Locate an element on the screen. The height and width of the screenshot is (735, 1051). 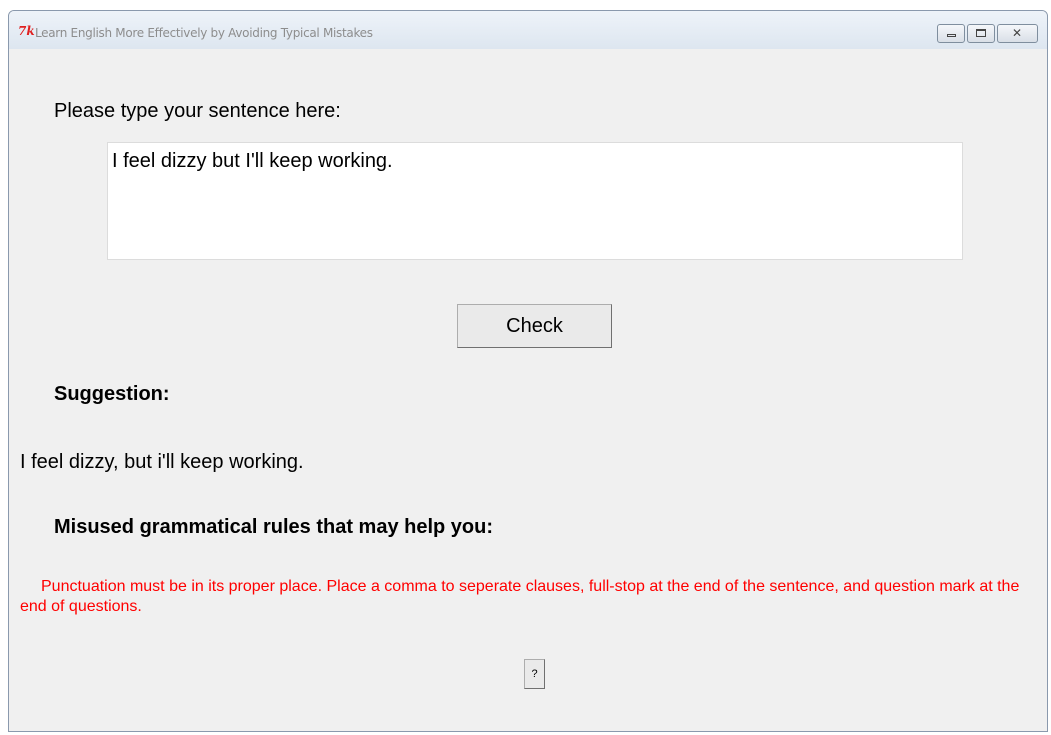
suggestion-text: I feel dizzy, but i'll keep working. is located at coordinates (162, 462).